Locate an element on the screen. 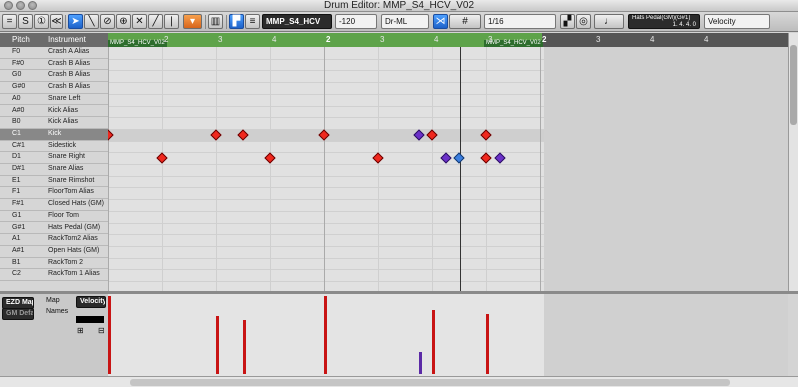  step-input-icon: ◎ is located at coordinates (583, 21).